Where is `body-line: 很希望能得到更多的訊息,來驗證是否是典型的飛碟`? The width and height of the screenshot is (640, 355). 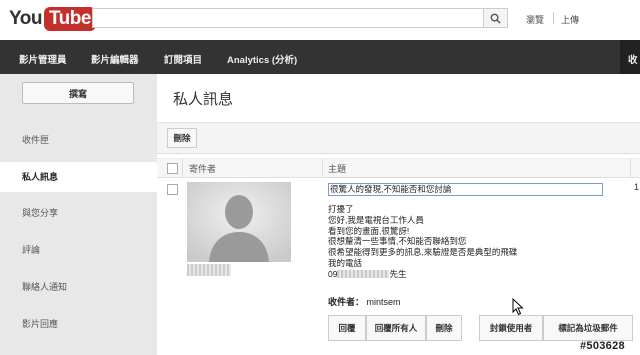 body-line: 很希望能得到更多的訊息,來驗證是否是典型的飛碟 is located at coordinates (423, 252).